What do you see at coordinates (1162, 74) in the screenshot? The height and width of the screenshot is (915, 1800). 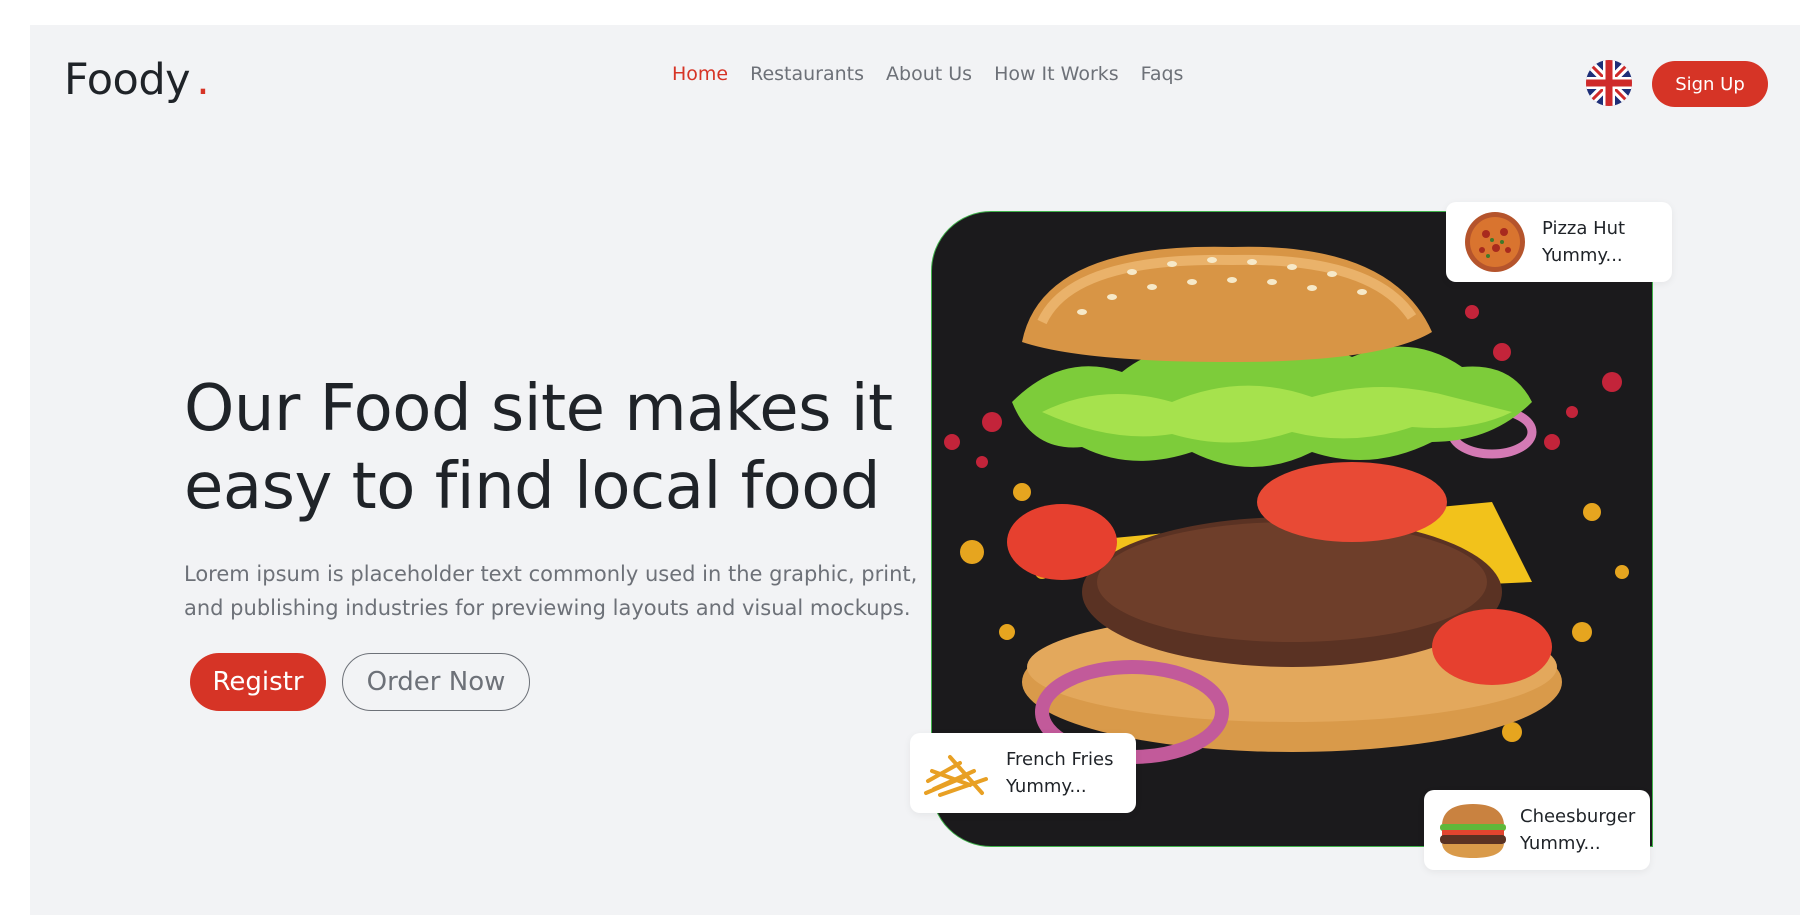 I see `nav-item-faqs: Faqs` at bounding box center [1162, 74].